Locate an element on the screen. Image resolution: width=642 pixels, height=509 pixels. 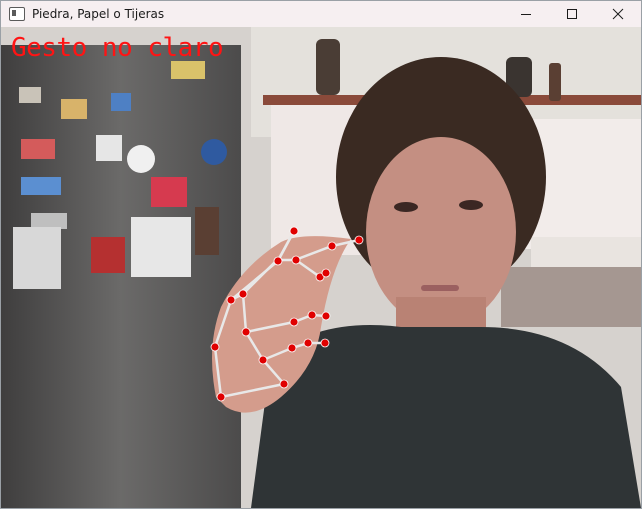
gesture-status-text: Gesto no claro is located at coordinates (117, 48).